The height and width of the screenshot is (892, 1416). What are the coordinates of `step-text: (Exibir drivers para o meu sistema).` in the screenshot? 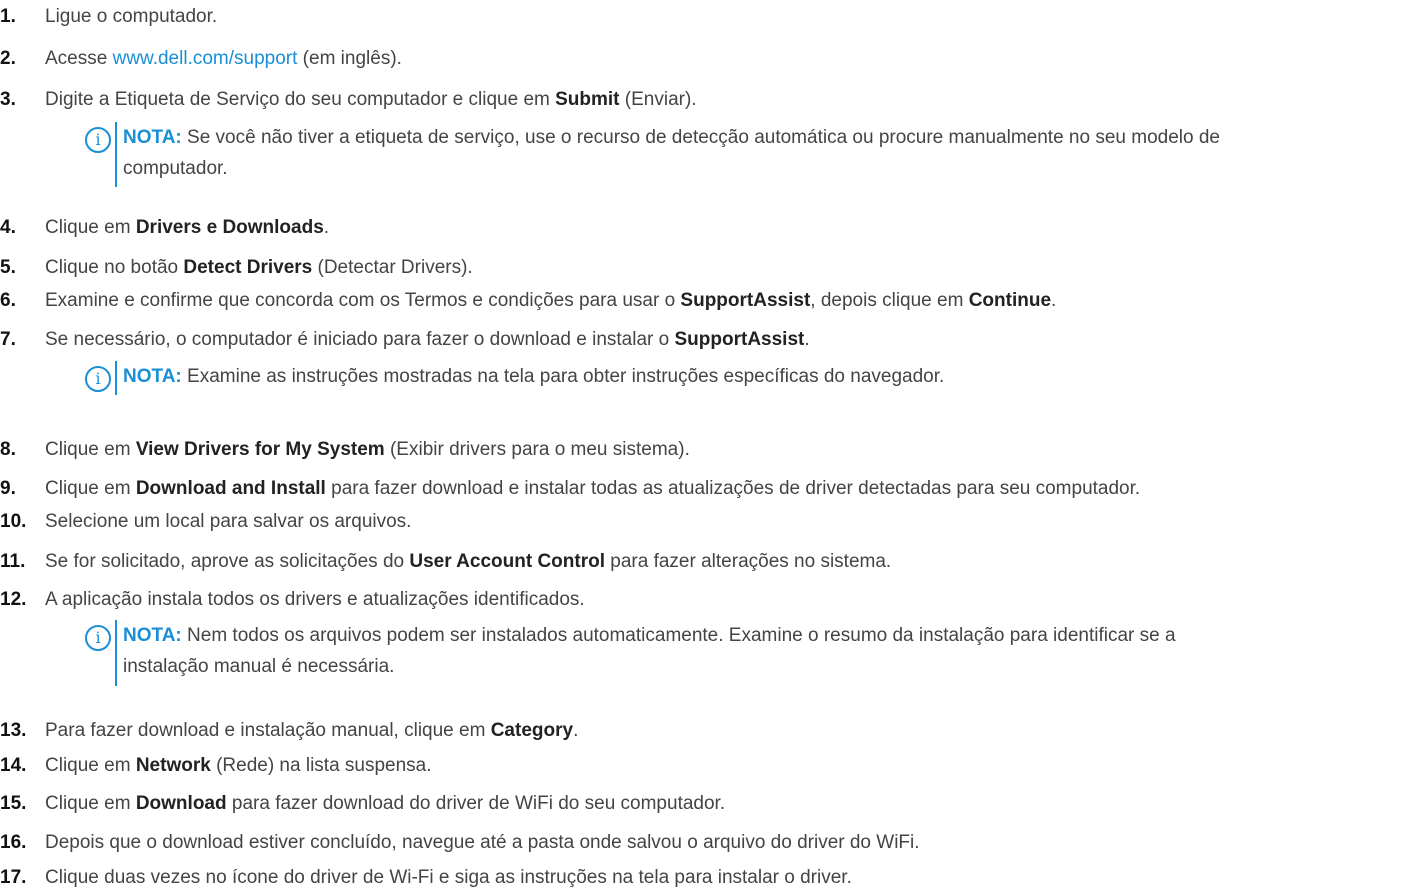 It's located at (537, 449).